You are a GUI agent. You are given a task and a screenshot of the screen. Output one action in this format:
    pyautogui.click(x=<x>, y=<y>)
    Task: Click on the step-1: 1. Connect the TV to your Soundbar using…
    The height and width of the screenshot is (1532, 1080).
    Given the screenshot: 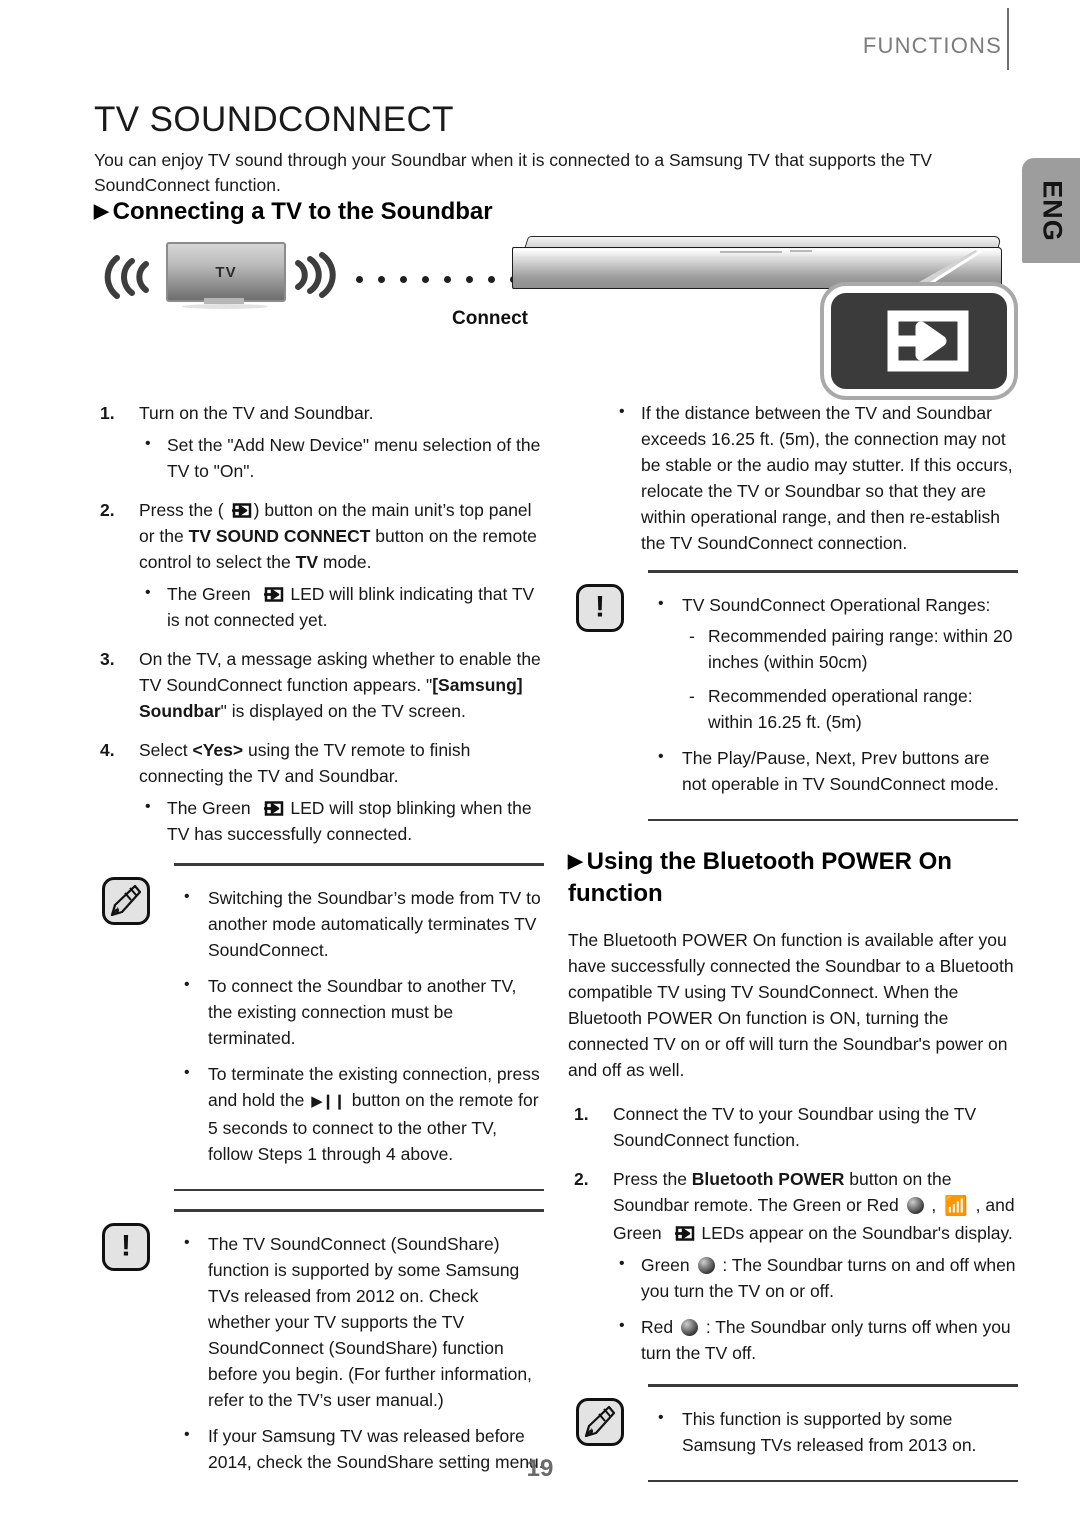 What is the action you would take?
    pyautogui.click(x=793, y=1127)
    